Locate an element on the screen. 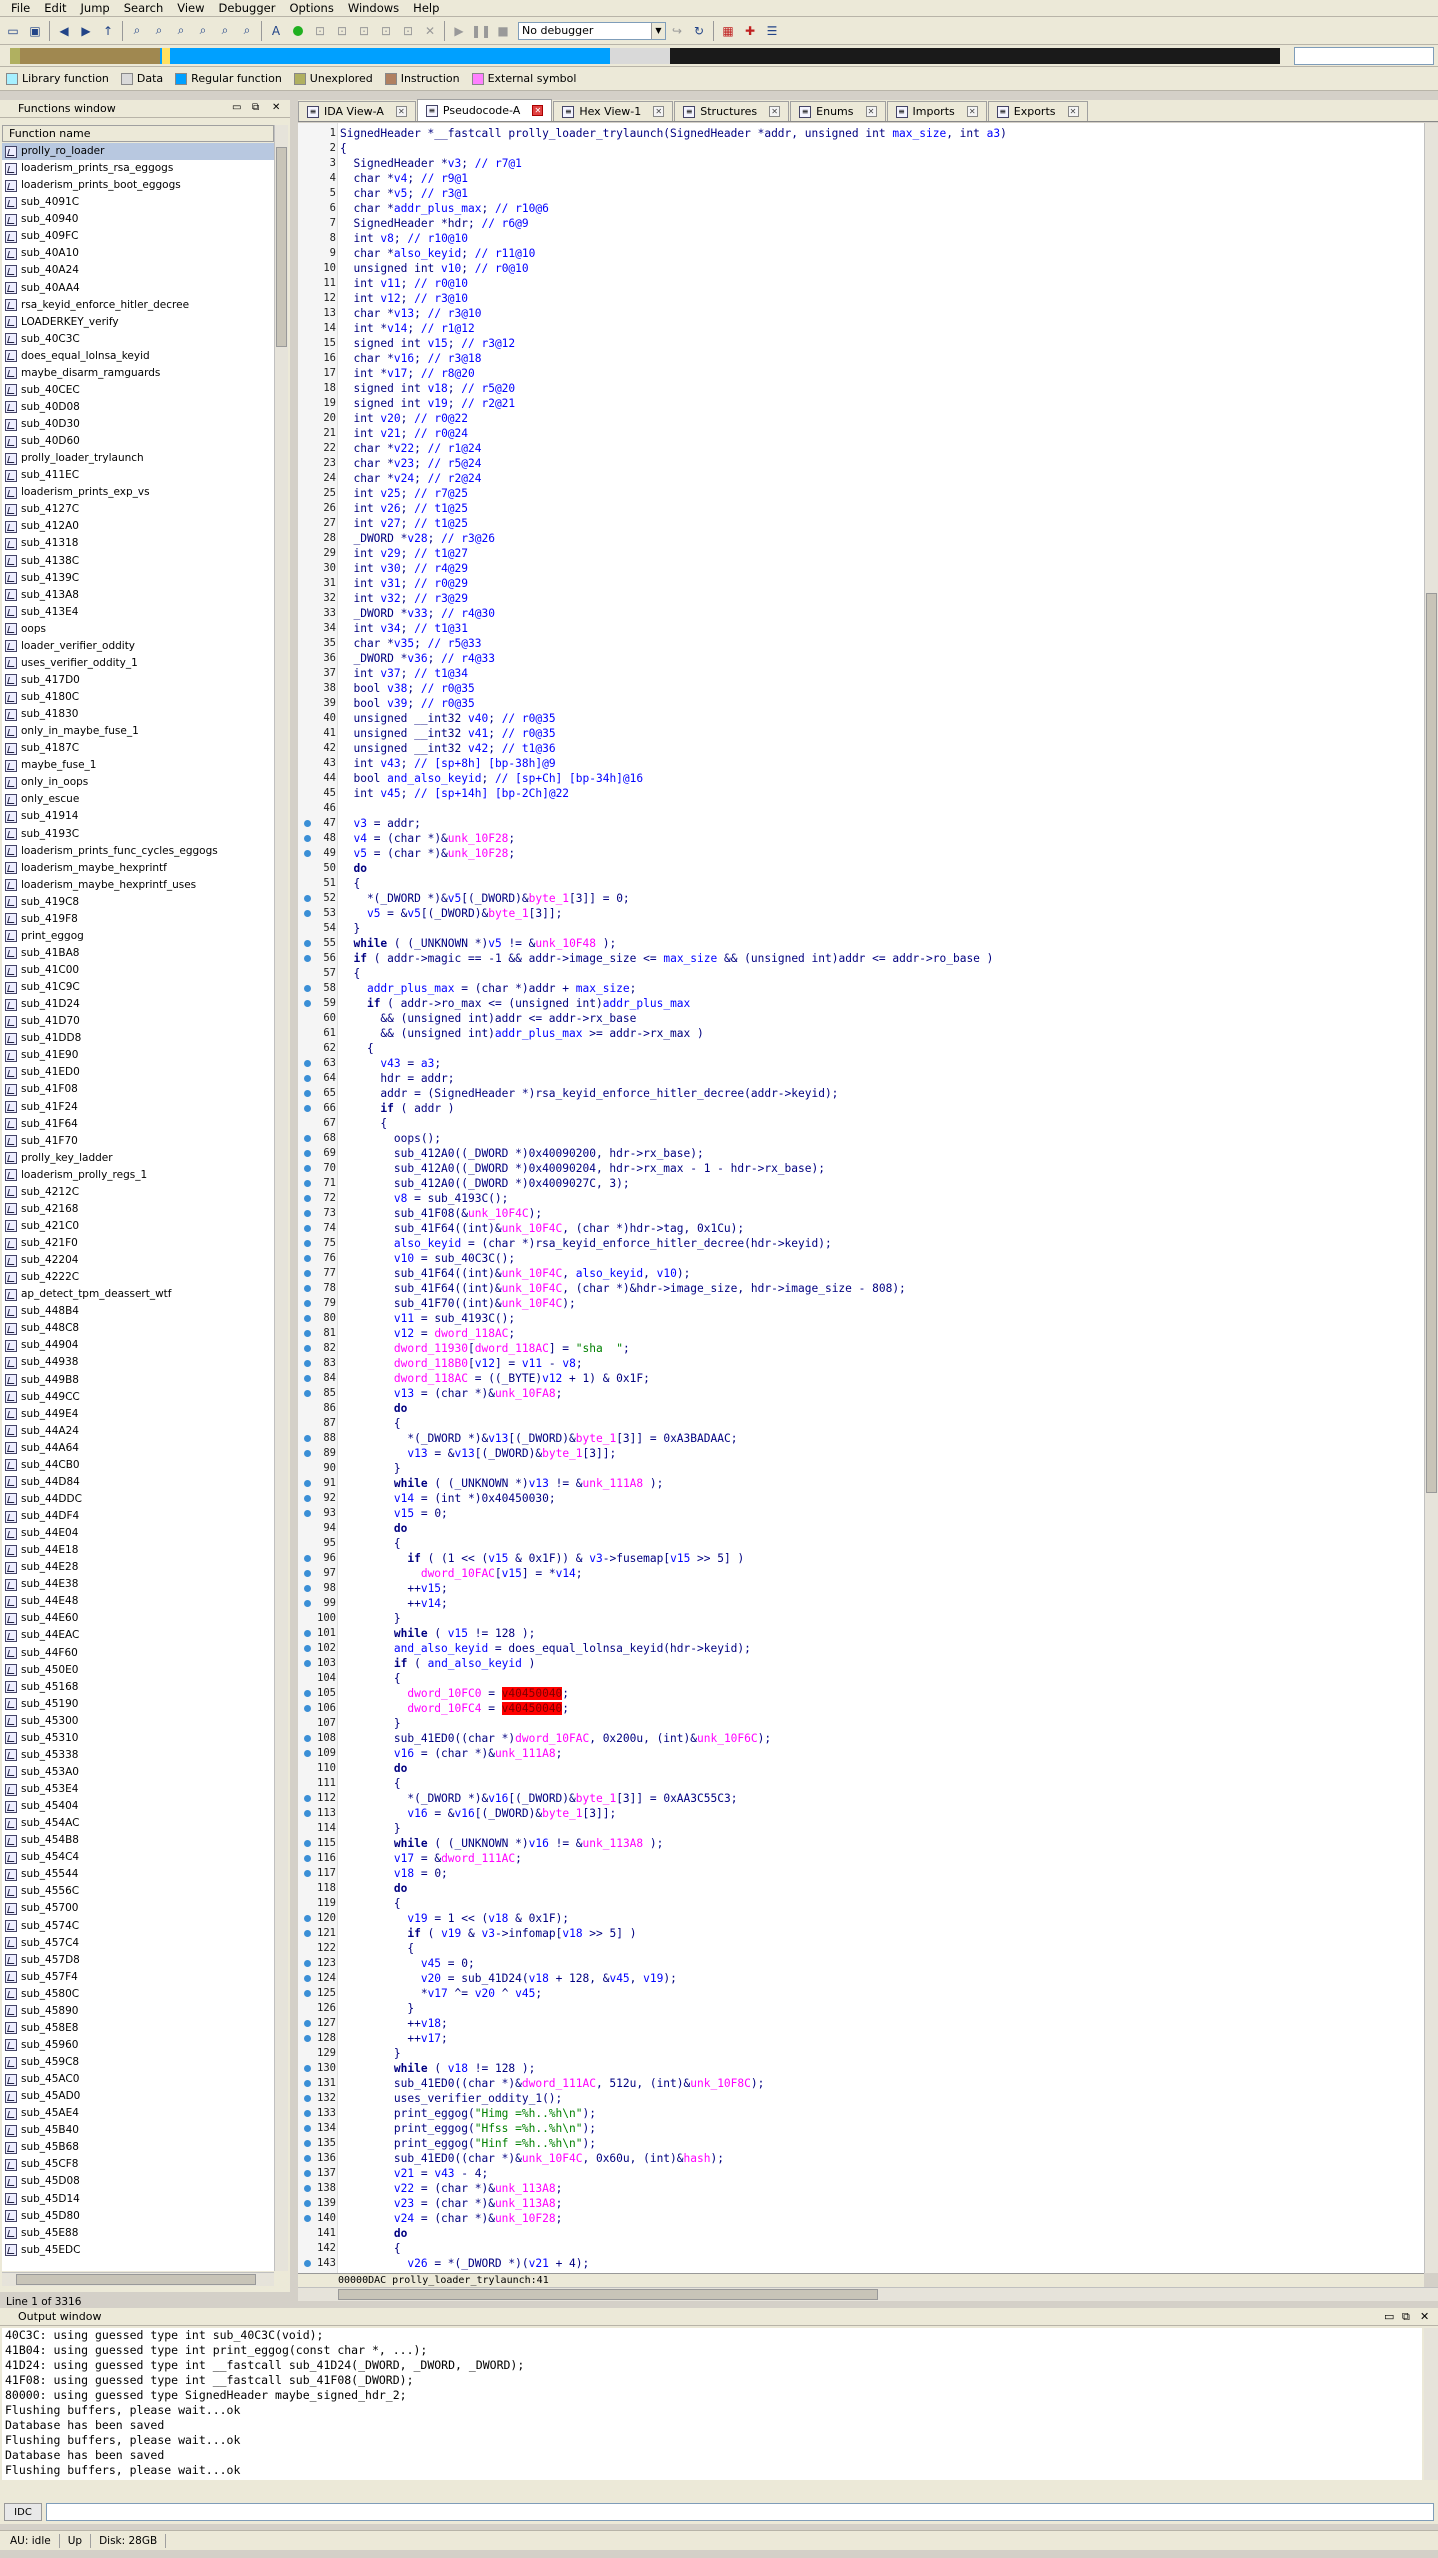 The width and height of the screenshot is (1438, 2558). function-list-item: loaderism_prints_exp_vs is located at coordinates (138, 492).